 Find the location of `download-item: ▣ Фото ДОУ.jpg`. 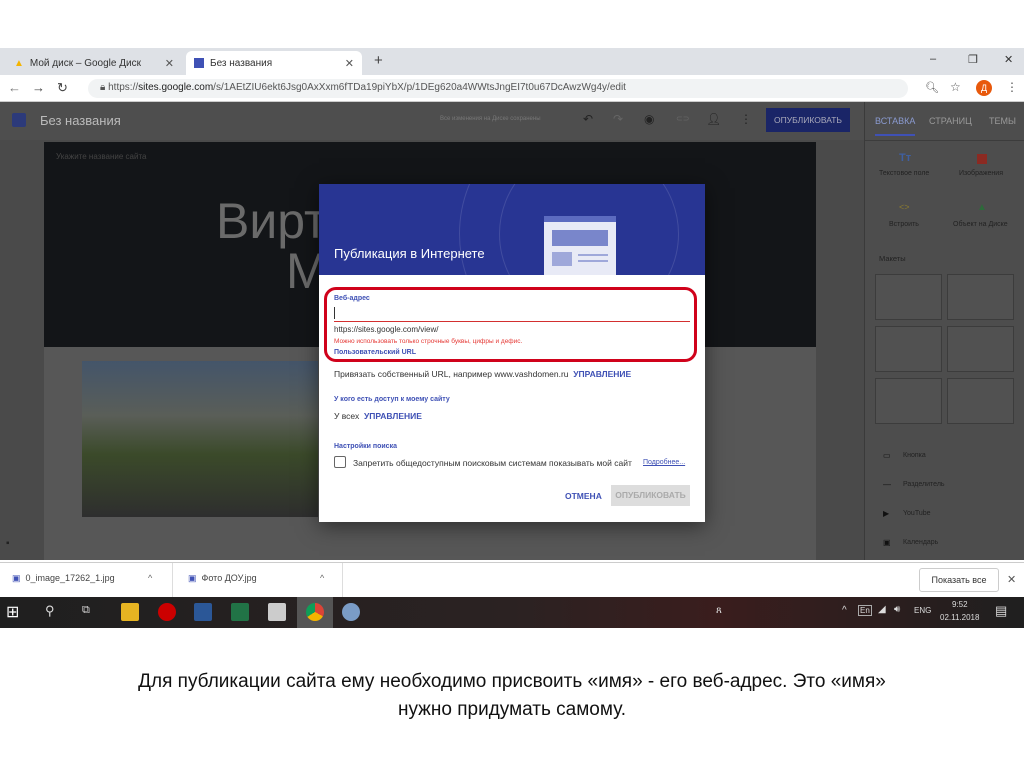

download-item: ▣ Фото ДОУ.jpg is located at coordinates (222, 578).